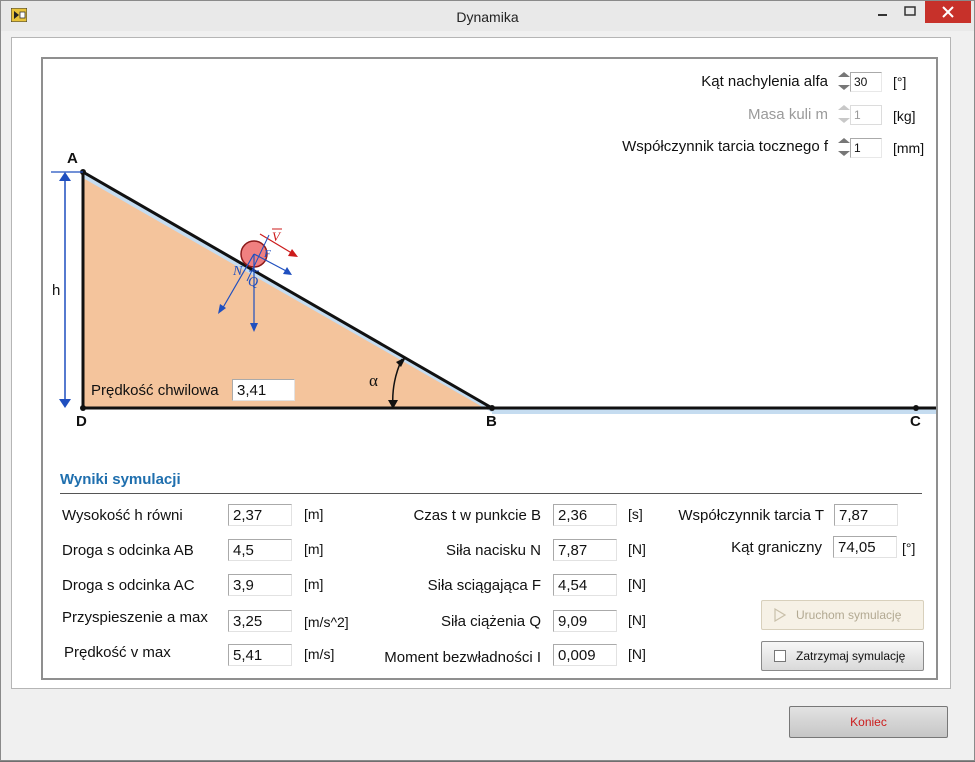 The width and height of the screenshot is (975, 762). I want to click on result-velocity-value: 5,41, so click(260, 655).